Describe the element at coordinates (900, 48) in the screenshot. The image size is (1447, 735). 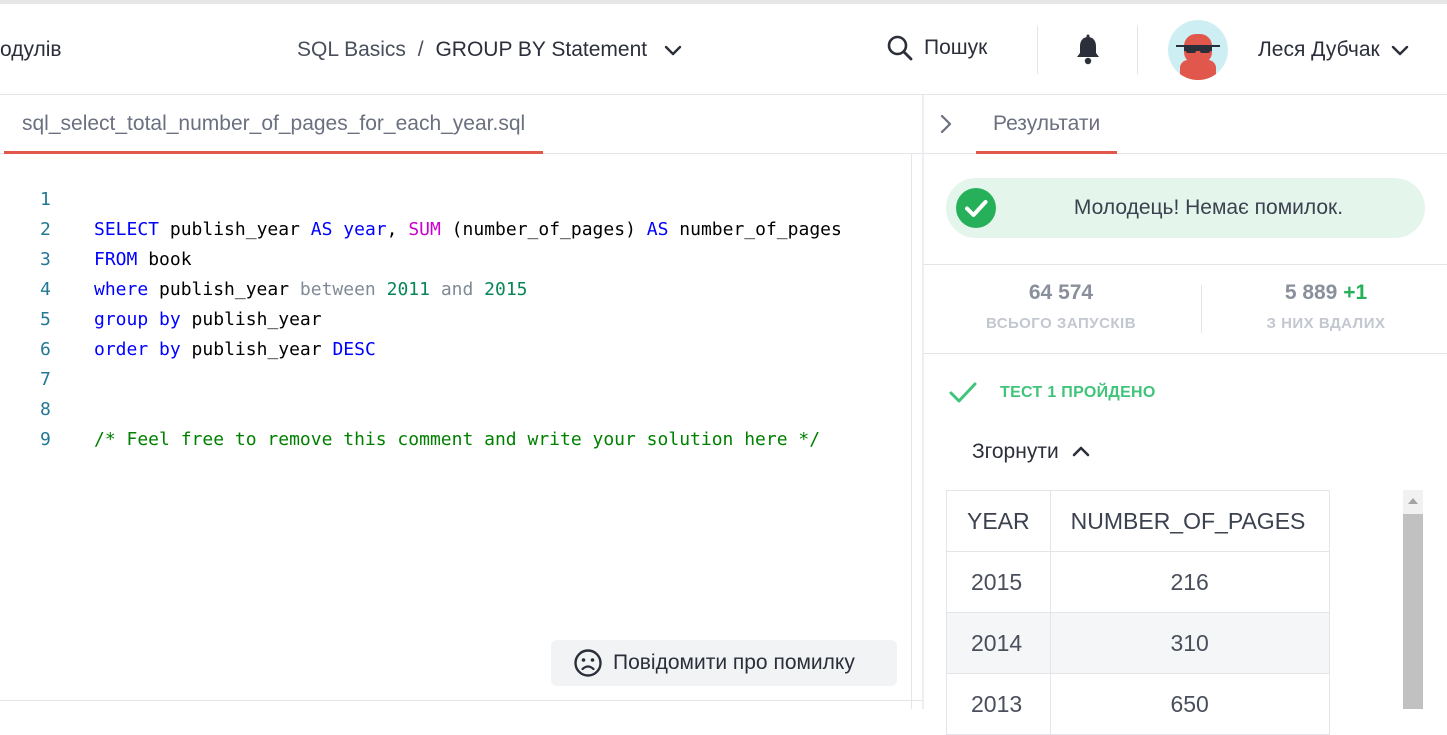
I see `search-icon` at that location.